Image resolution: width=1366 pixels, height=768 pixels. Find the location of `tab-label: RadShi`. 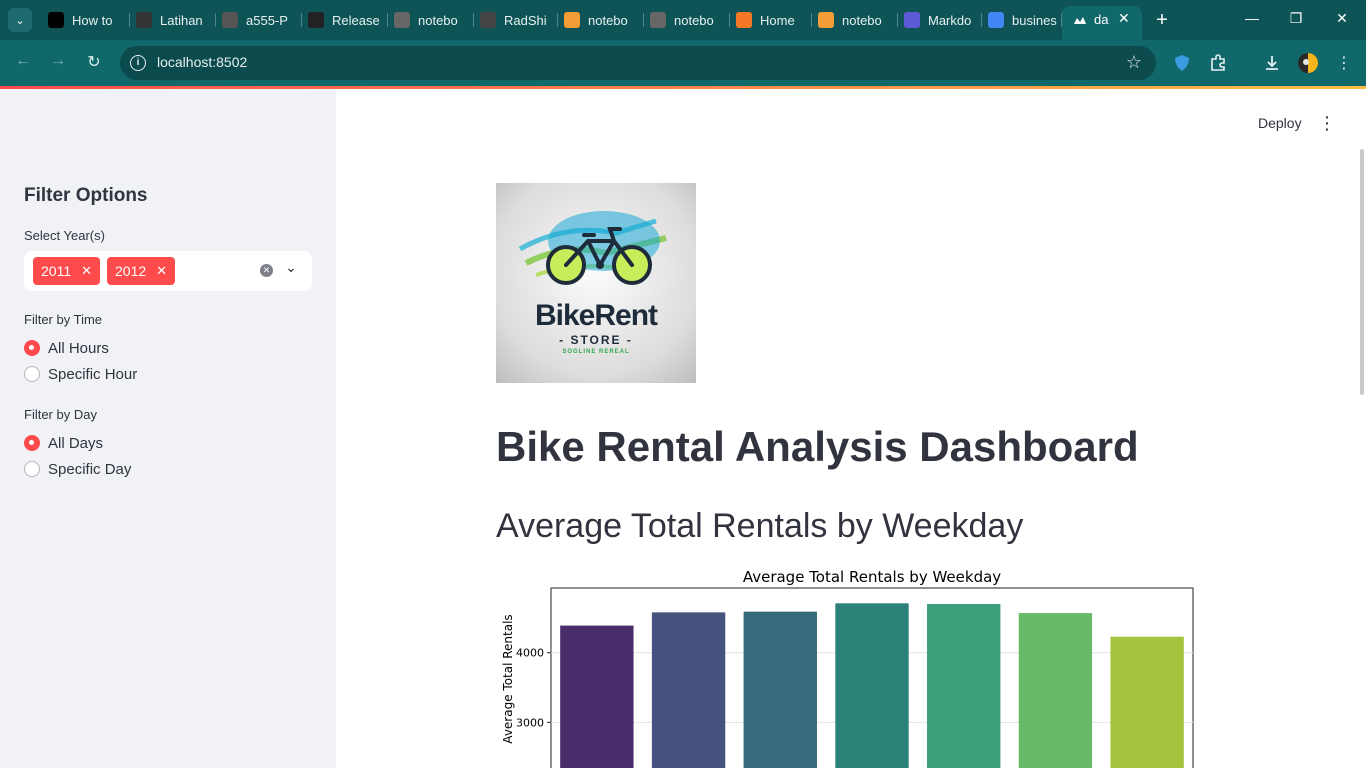

tab-label: RadShi is located at coordinates (525, 20).